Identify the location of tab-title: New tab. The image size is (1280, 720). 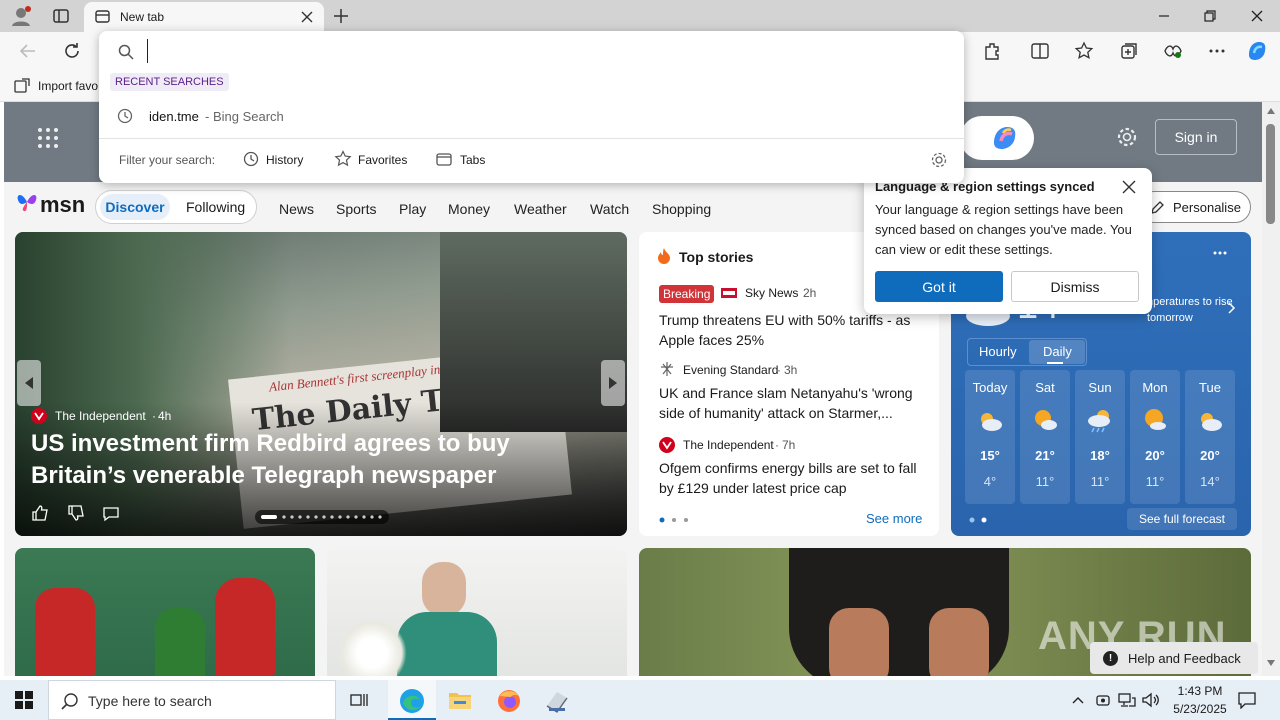
(142, 17).